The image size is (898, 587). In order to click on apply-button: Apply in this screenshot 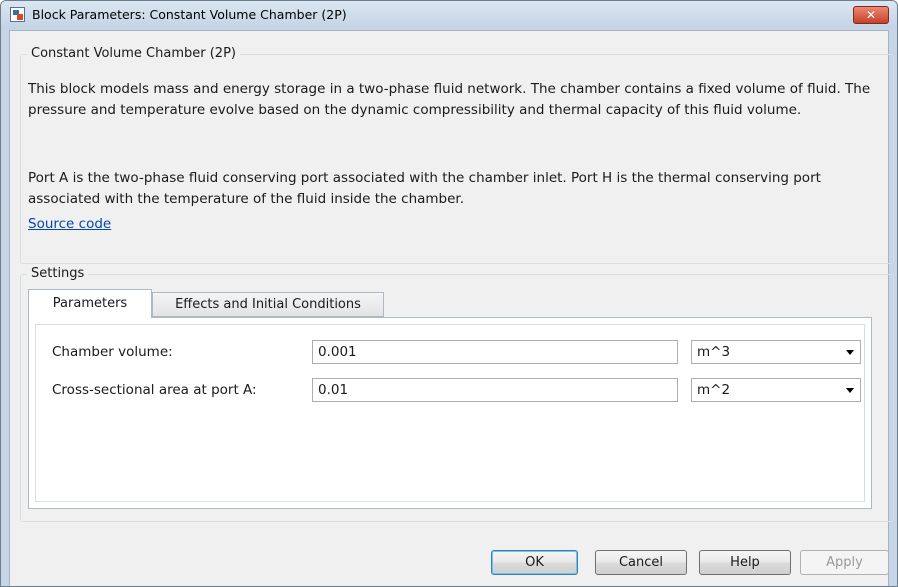, I will do `click(844, 562)`.